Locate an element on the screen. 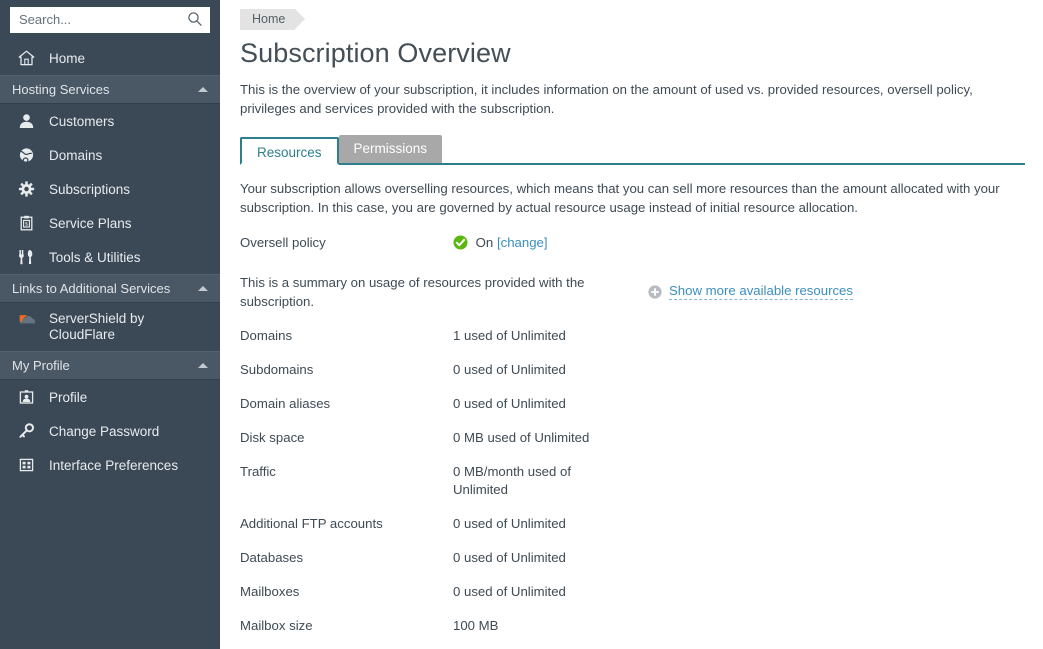 Image resolution: width=1043 pixels, height=649 pixels. sidebar-item-tools-utilities: Tools & Utilities is located at coordinates (110, 257).